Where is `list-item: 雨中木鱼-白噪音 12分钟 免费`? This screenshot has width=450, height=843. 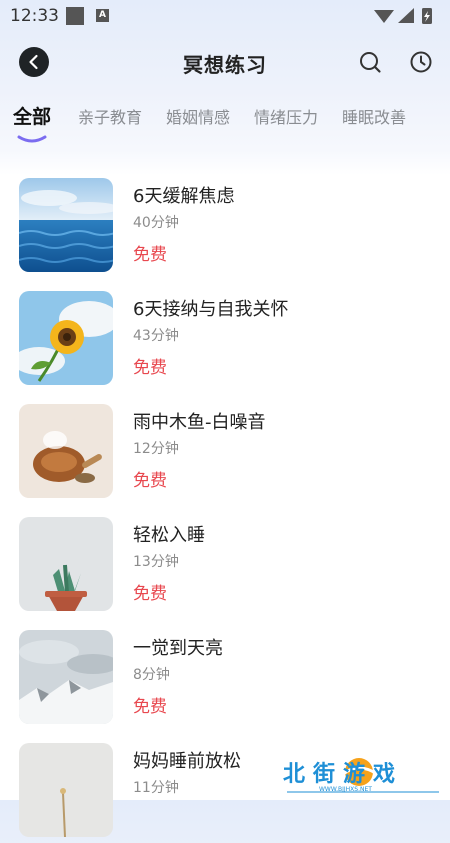 list-item: 雨中木鱼-白噪音 12分钟 免费 is located at coordinates (225, 454).